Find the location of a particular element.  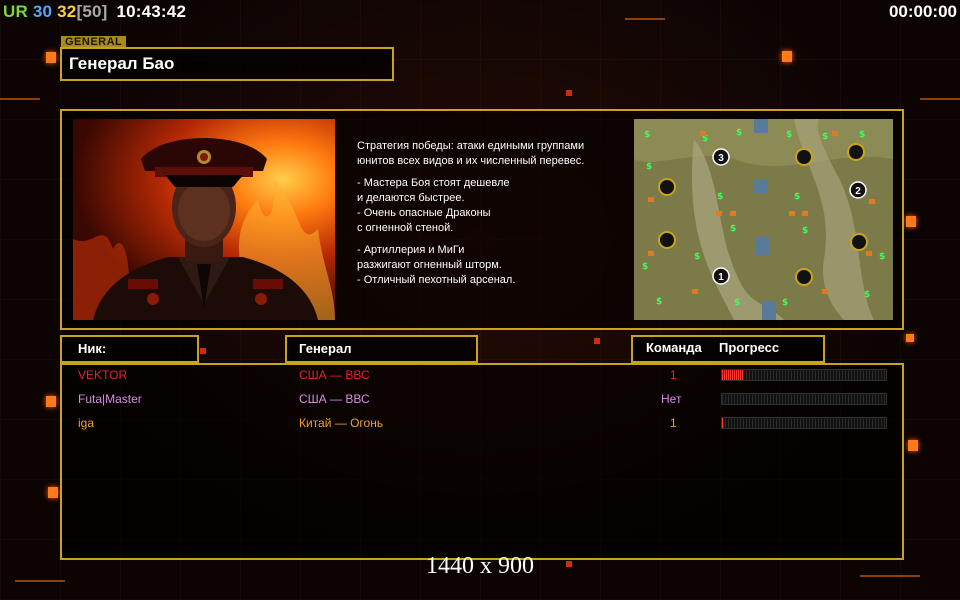

hud-value-1: 30 is located at coordinates (42, 11).